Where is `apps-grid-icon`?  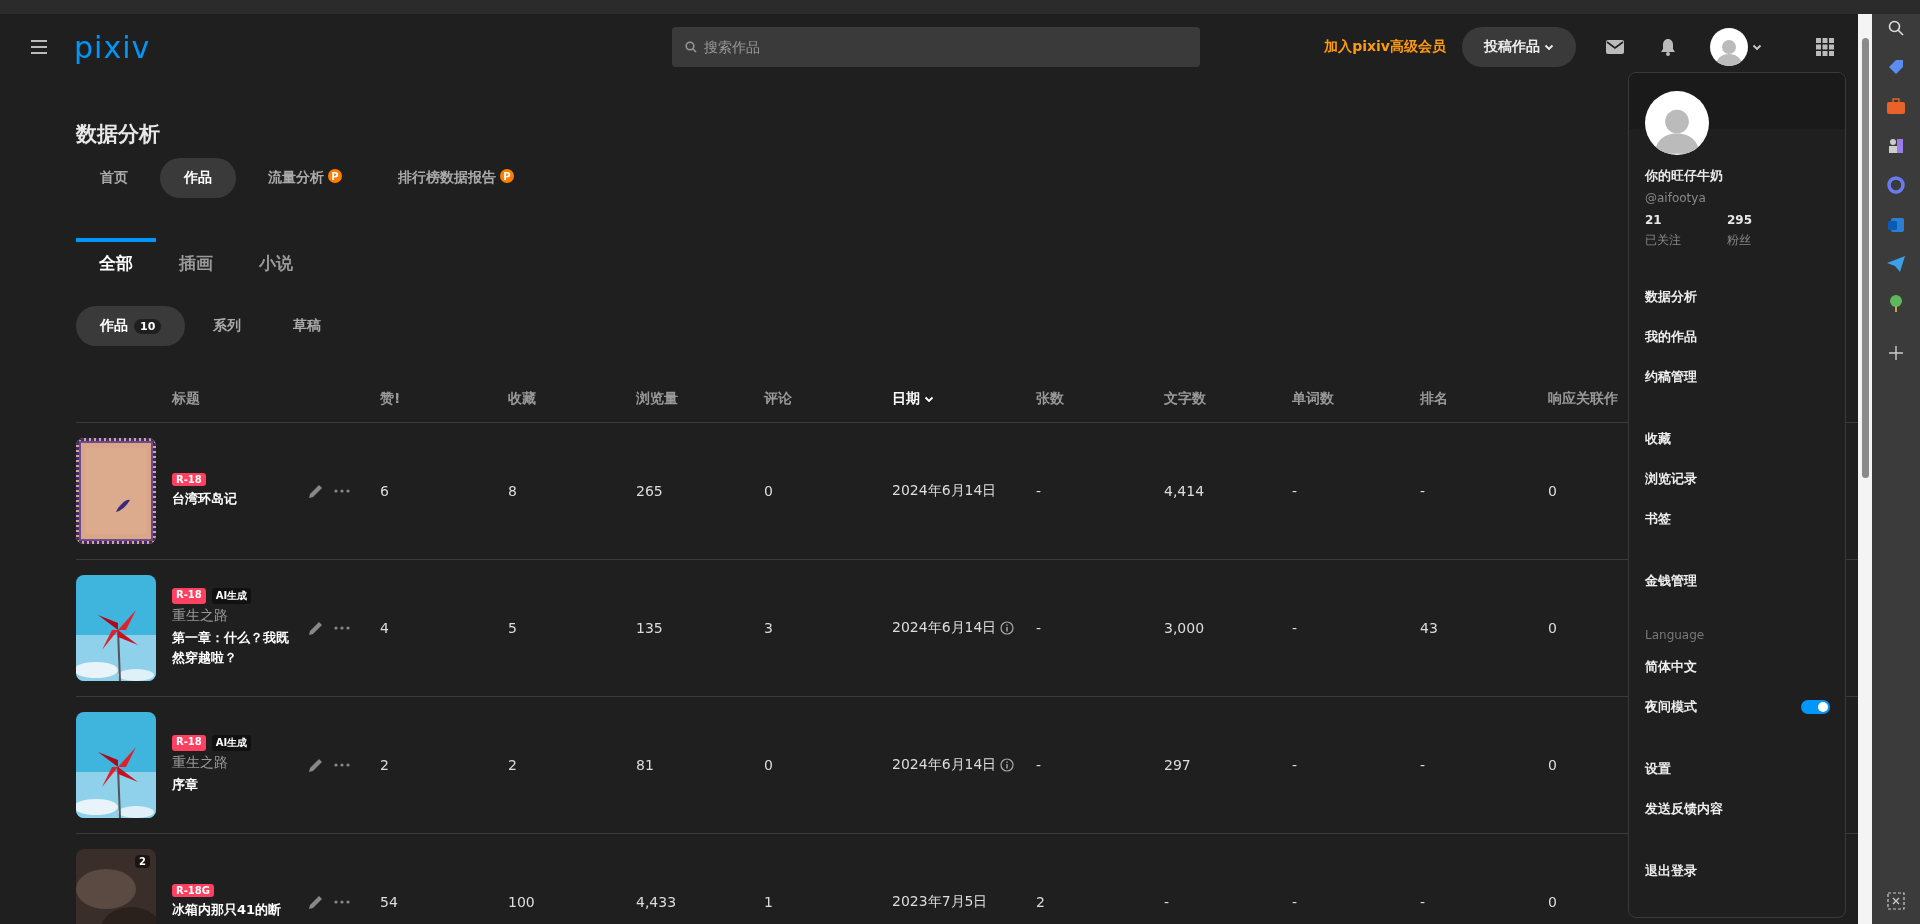
apps-grid-icon is located at coordinates (1825, 47).